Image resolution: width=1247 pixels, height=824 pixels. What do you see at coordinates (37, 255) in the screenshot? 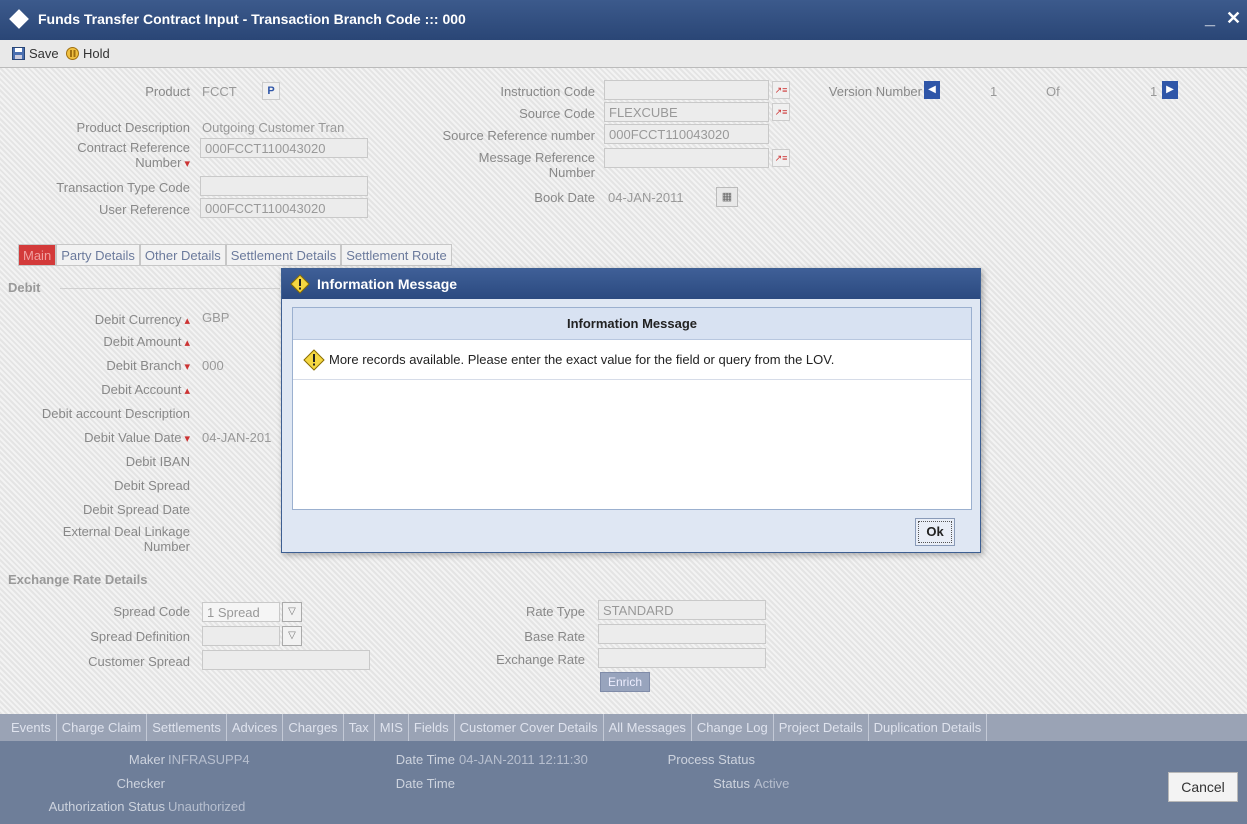
I see `tab-main: Main` at bounding box center [37, 255].